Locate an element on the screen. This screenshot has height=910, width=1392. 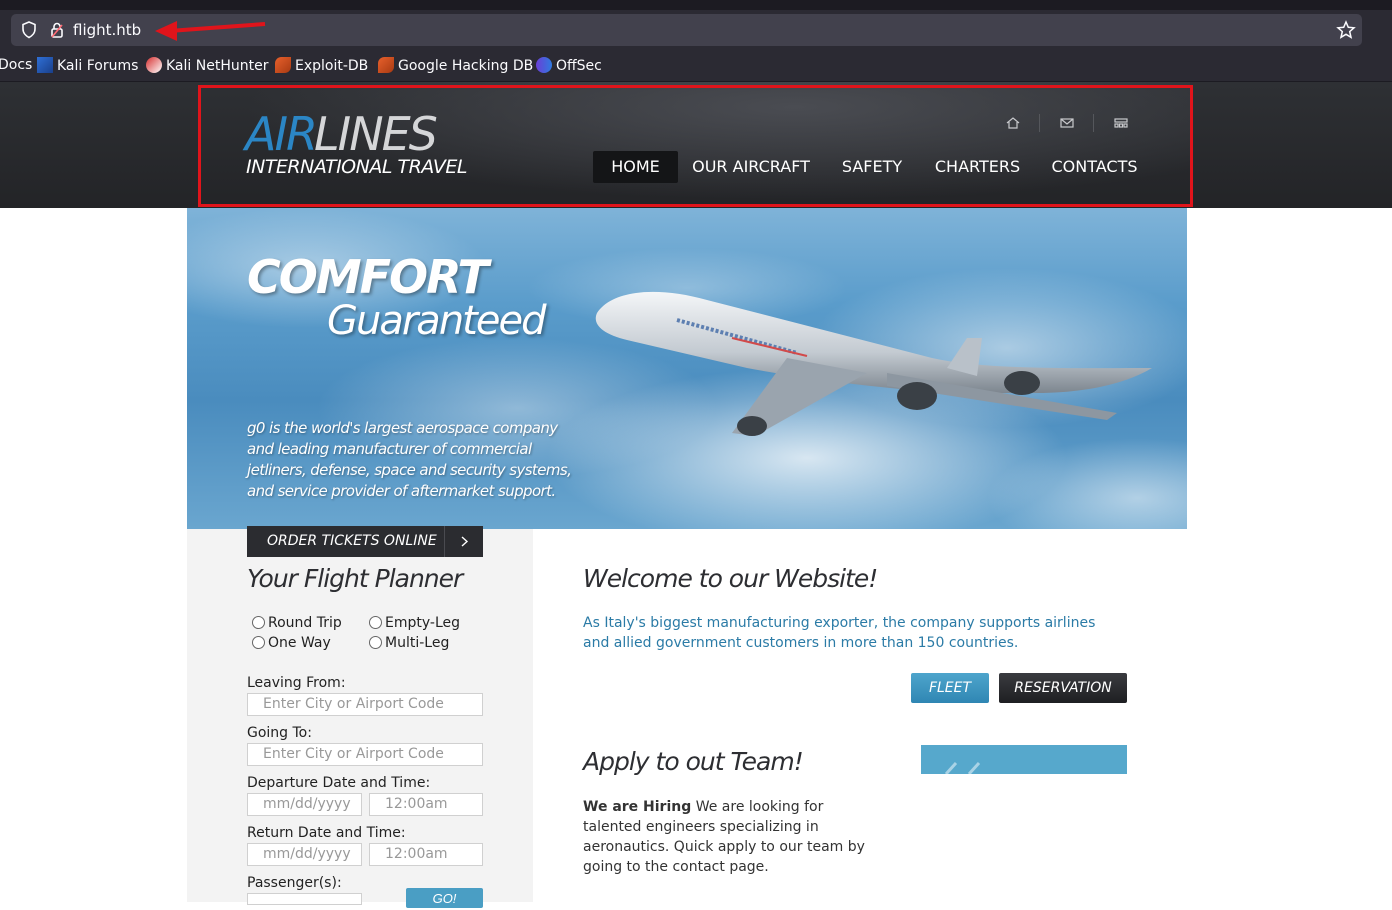
going-to-label: Going To: is located at coordinates (279, 733).